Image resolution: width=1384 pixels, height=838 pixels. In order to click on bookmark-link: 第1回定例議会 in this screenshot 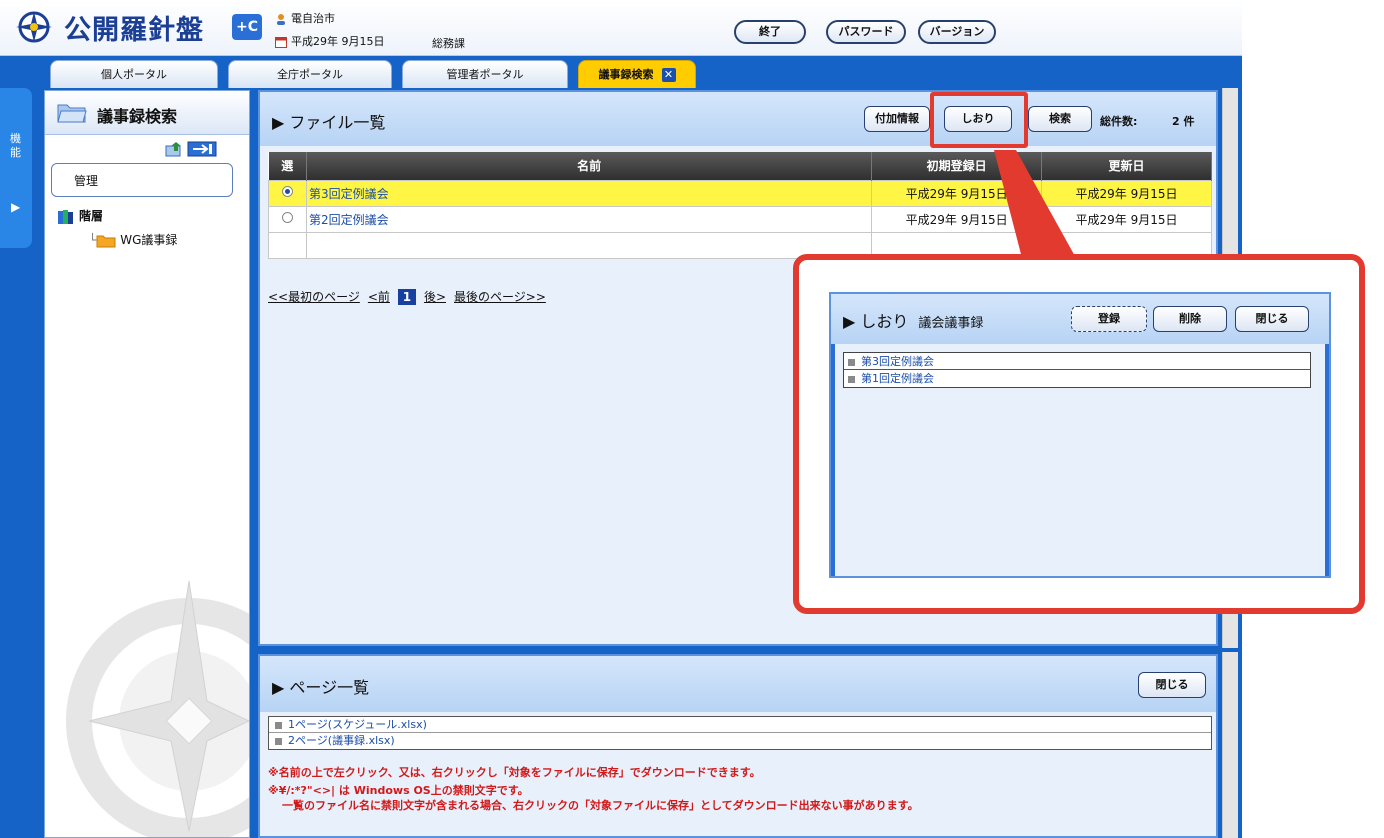, I will do `click(897, 378)`.